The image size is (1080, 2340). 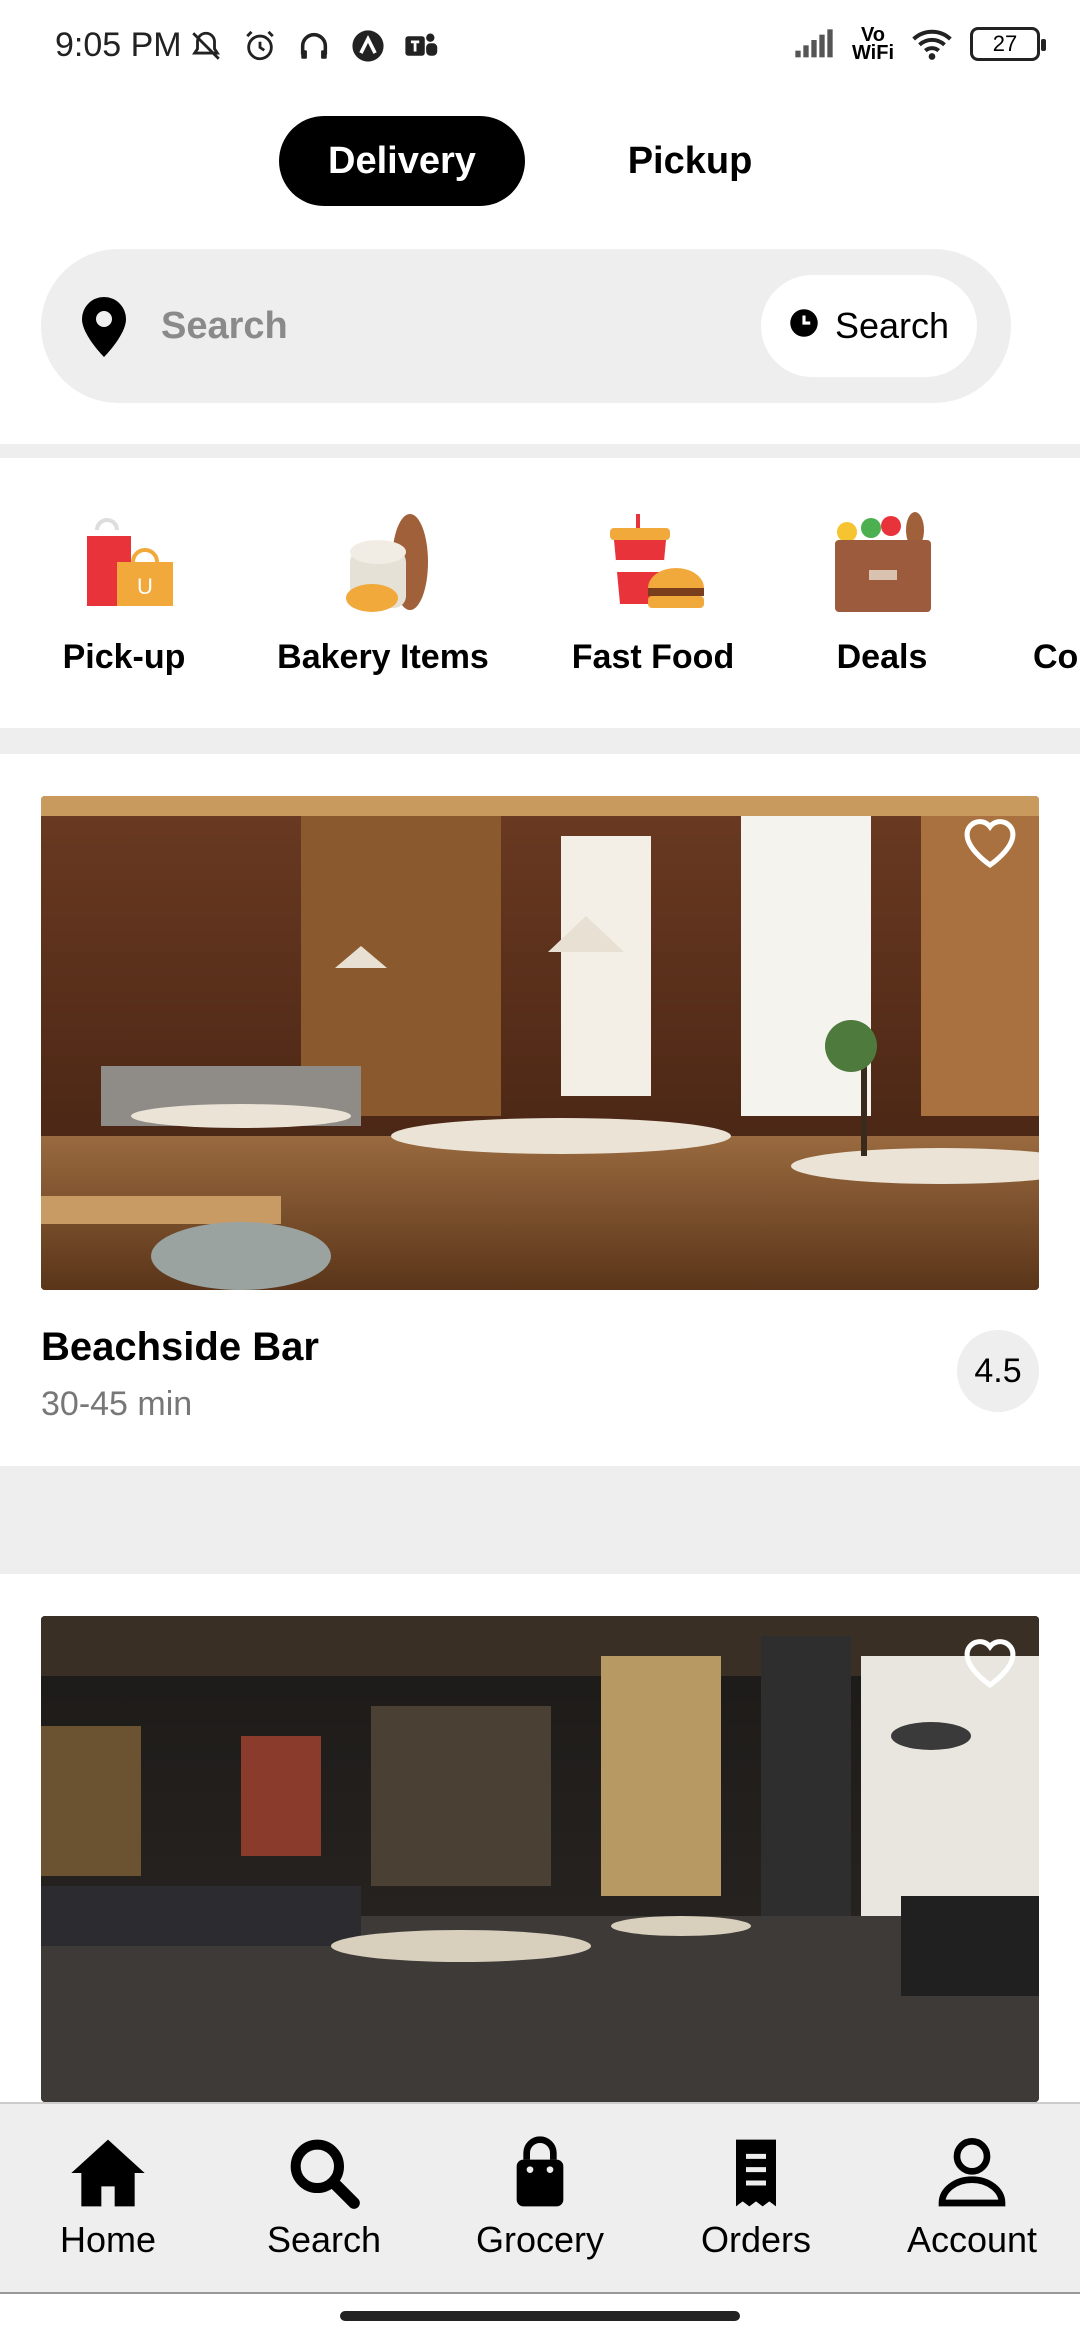 I want to click on teams-icon, so click(x=422, y=46).